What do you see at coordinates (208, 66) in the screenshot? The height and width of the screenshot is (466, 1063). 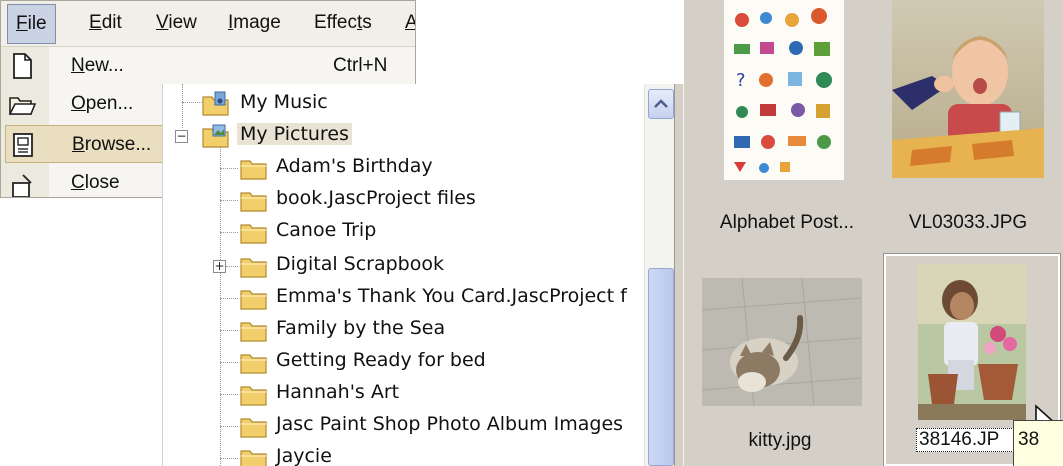 I see `menu-item-new: New... Ctrl+N` at bounding box center [208, 66].